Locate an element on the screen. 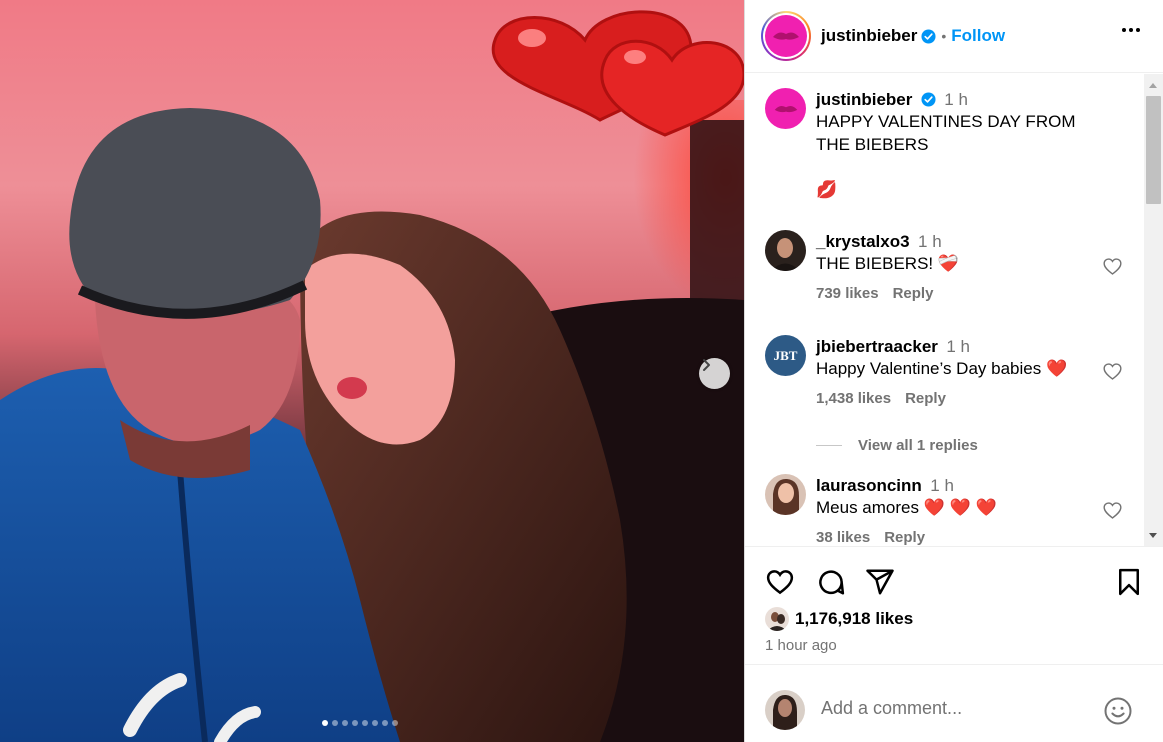 The height and width of the screenshot is (742, 1163). comment-emoji: ❤️ is located at coordinates (1056, 368).